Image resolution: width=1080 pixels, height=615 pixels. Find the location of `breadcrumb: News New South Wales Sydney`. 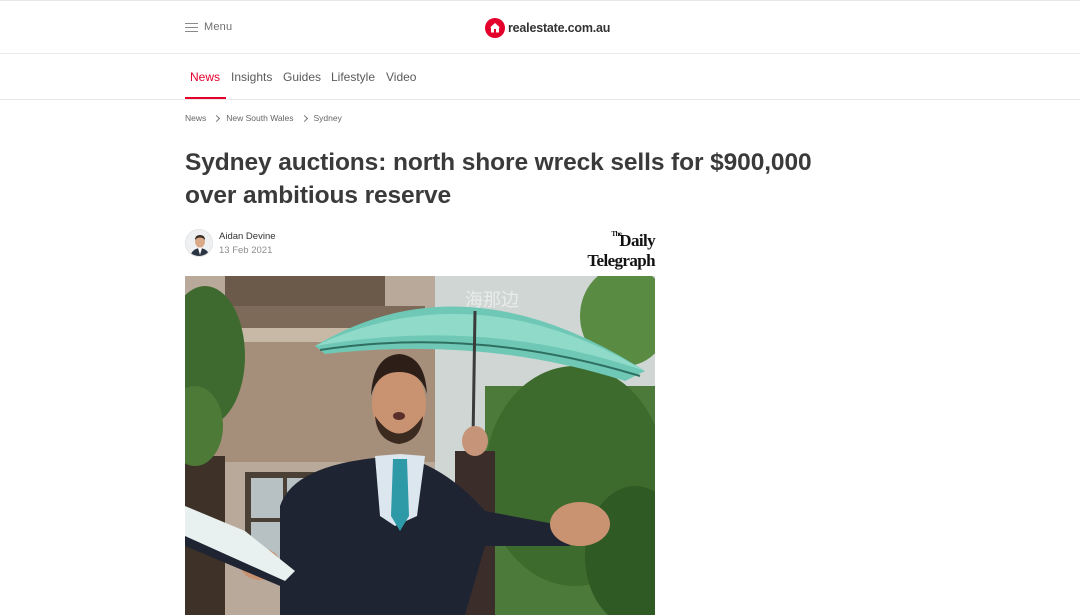

breadcrumb: News New South Wales Sydney is located at coordinates (263, 118).